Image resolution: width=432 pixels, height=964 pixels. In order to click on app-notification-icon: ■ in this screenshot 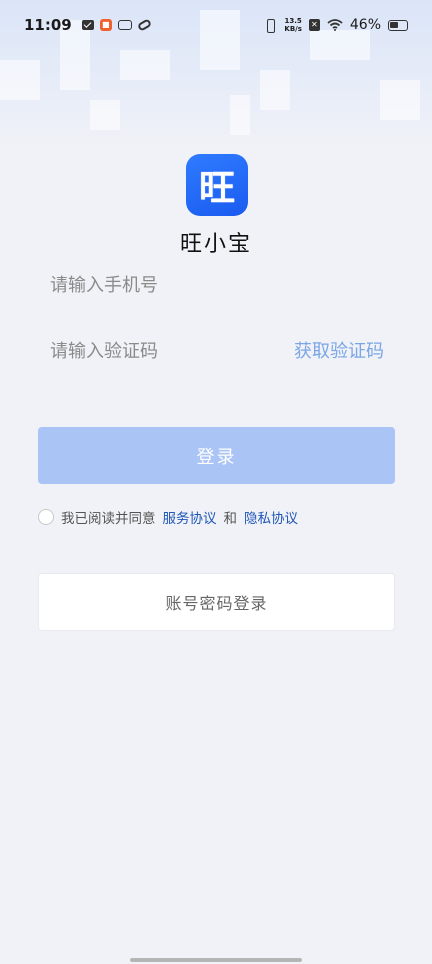, I will do `click(105, 25)`.